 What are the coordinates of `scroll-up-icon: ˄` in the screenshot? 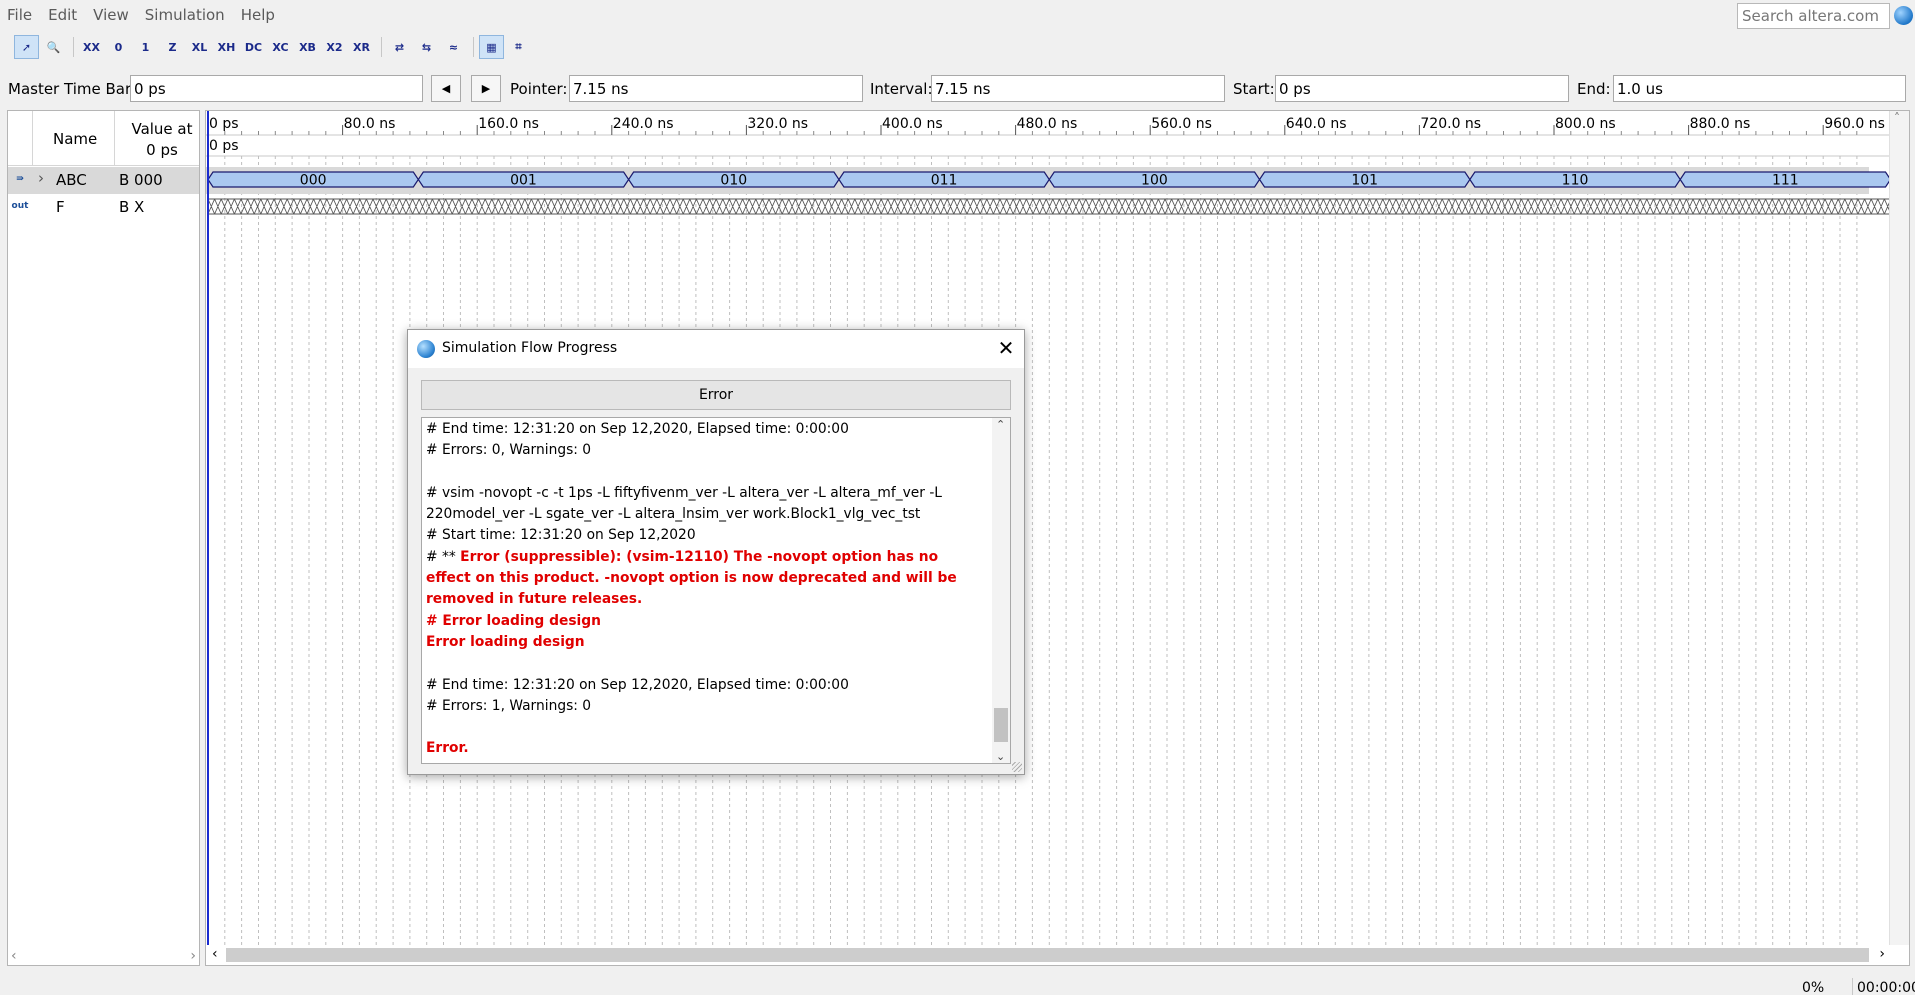 It's located at (1897, 118).